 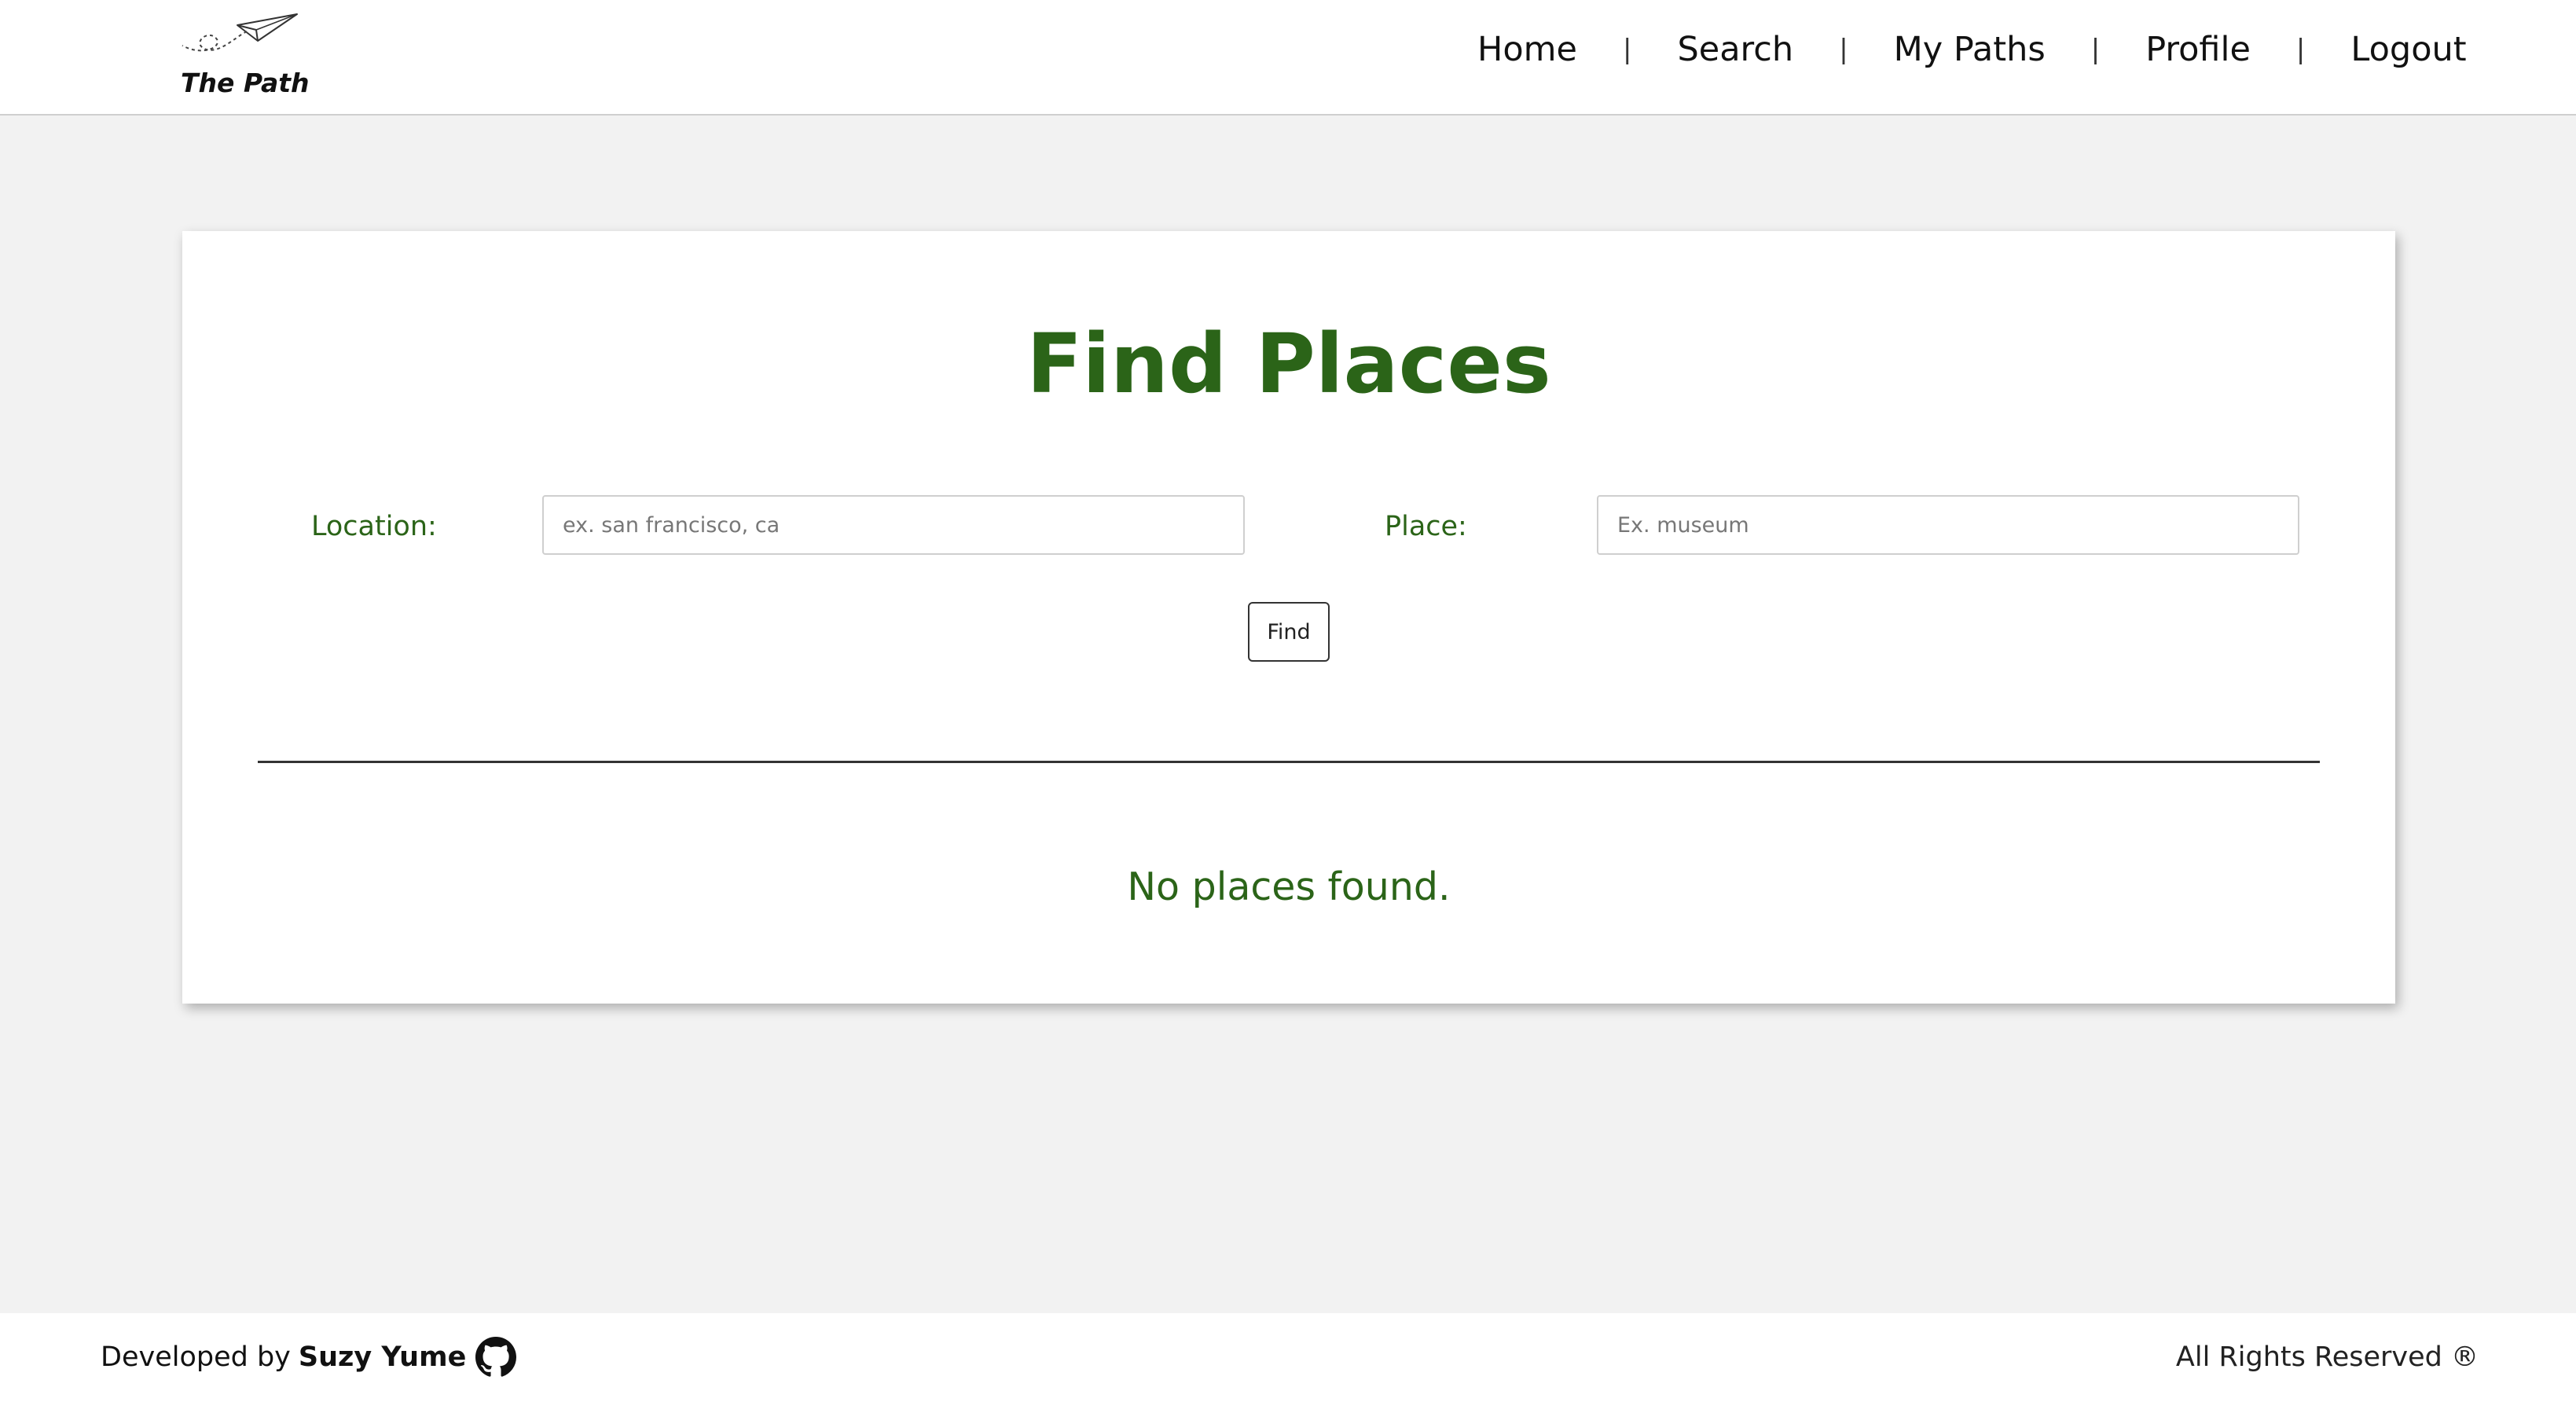 What do you see at coordinates (1289, 632) in the screenshot?
I see `find-button: Find` at bounding box center [1289, 632].